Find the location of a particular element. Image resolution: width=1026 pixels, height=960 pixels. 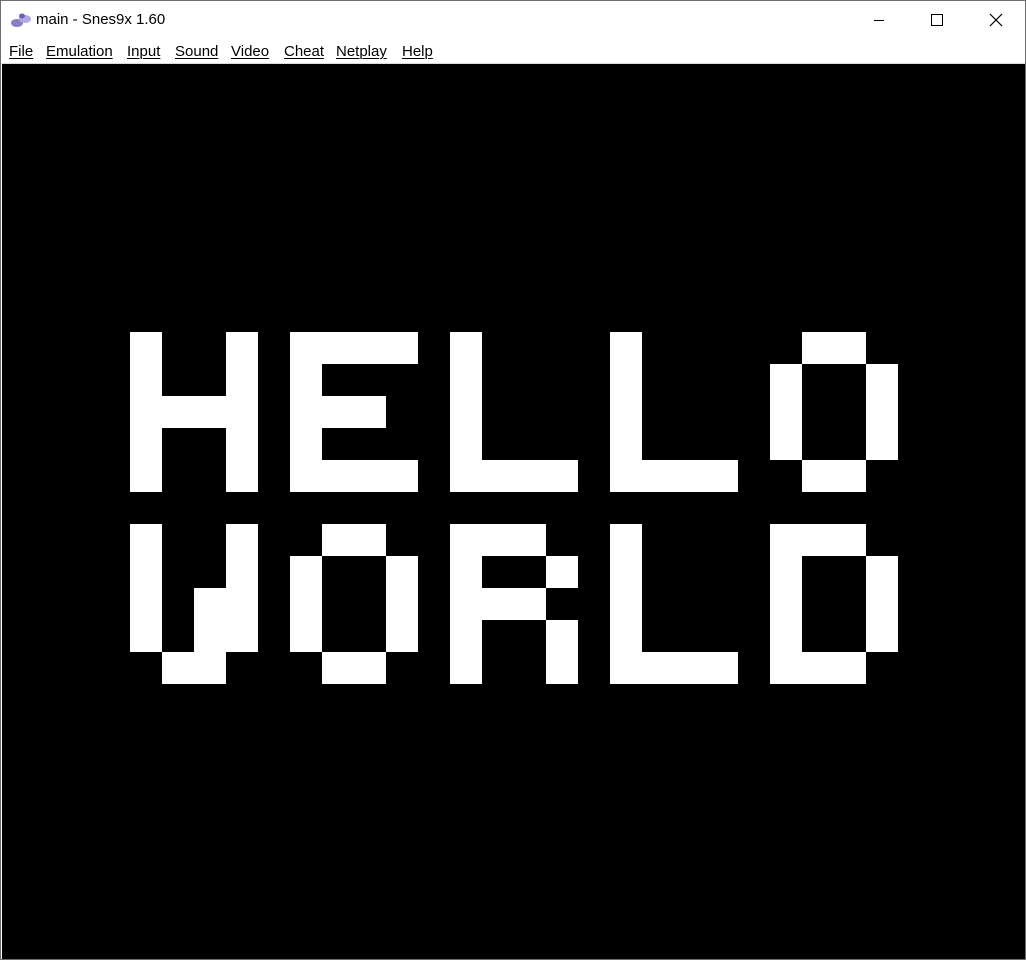

menu-sound: Sound is located at coordinates (196, 51).